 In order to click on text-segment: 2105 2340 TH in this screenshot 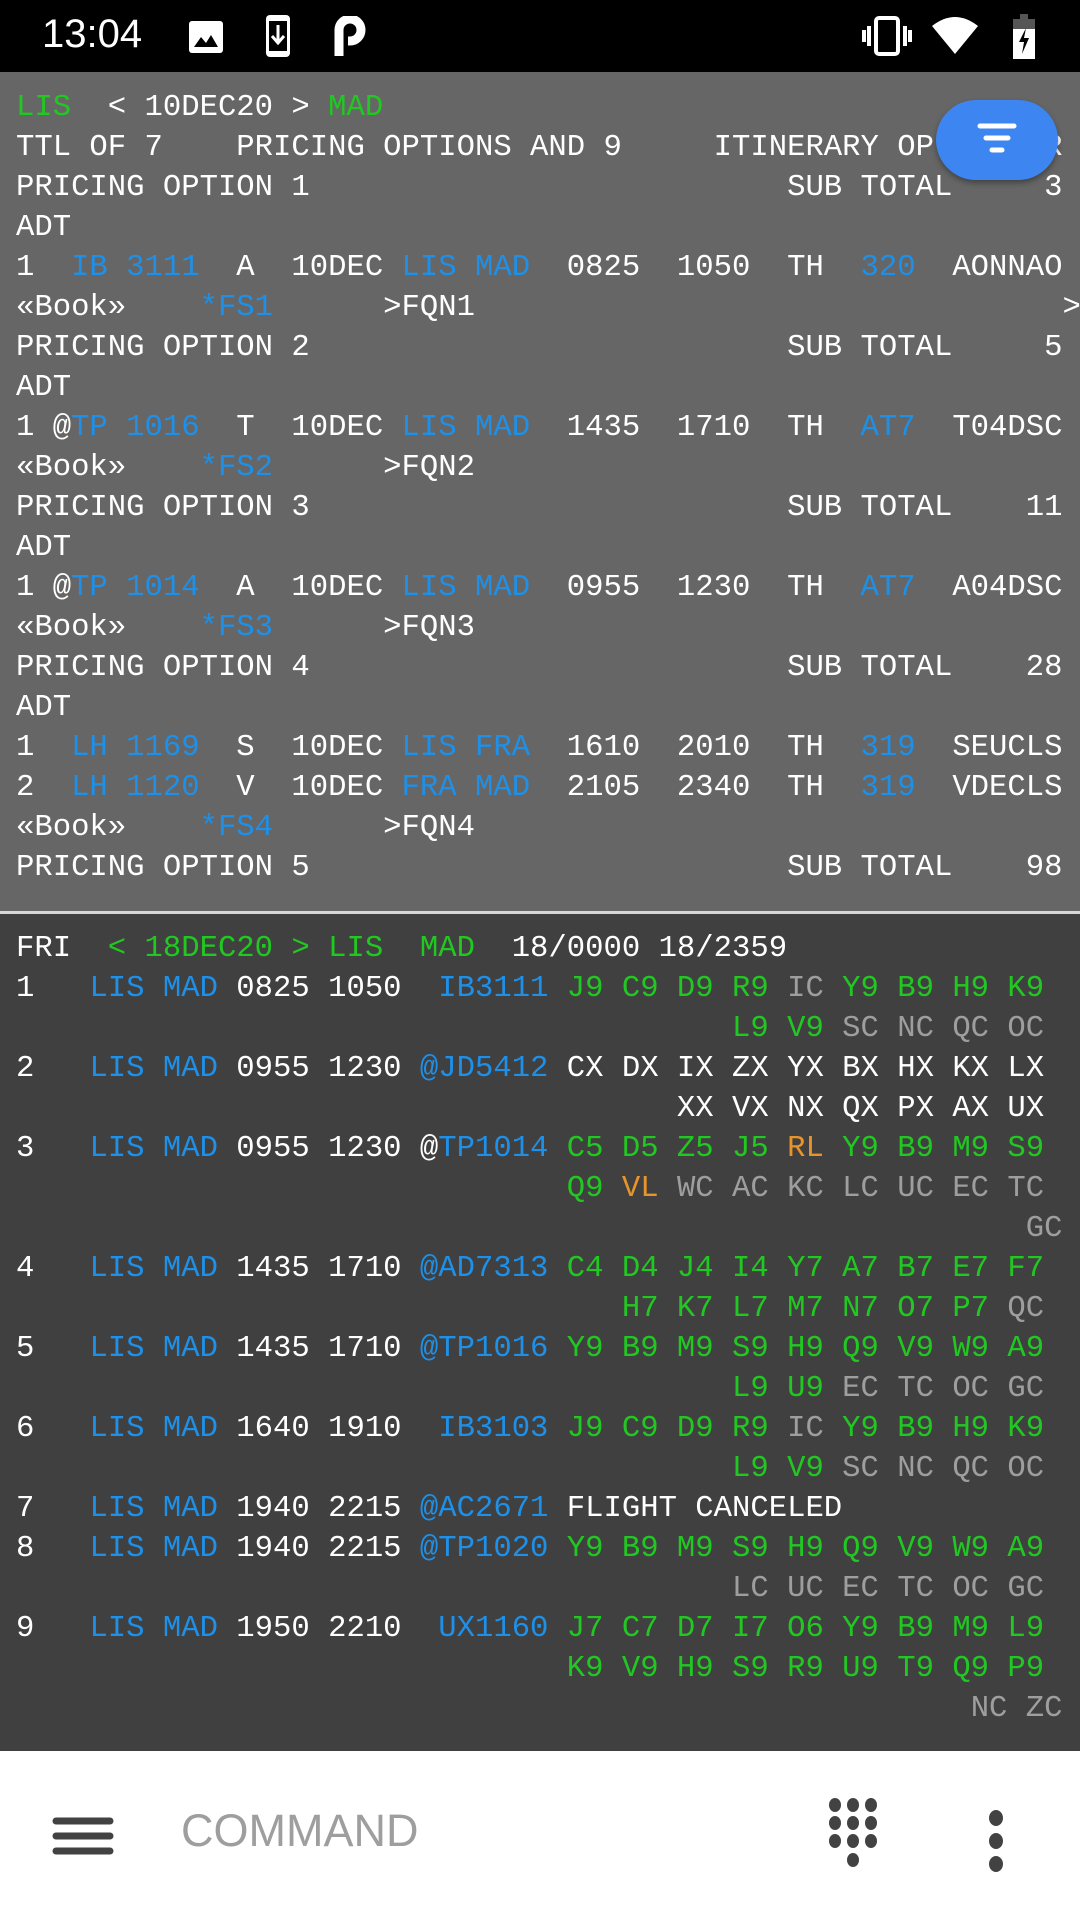, I will do `click(695, 788)`.